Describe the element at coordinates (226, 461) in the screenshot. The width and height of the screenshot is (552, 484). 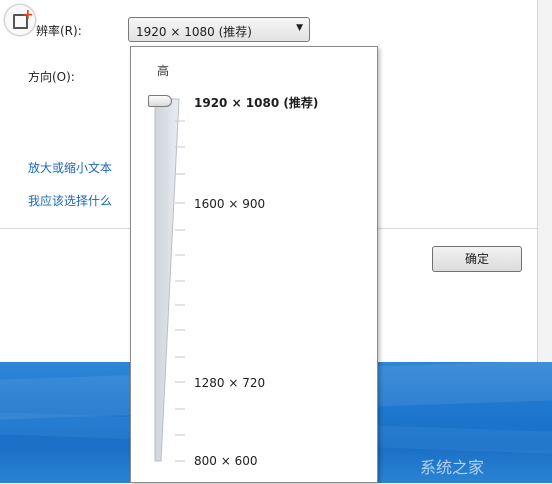
I see `resolution-option-800x600: 800 × 600` at that location.